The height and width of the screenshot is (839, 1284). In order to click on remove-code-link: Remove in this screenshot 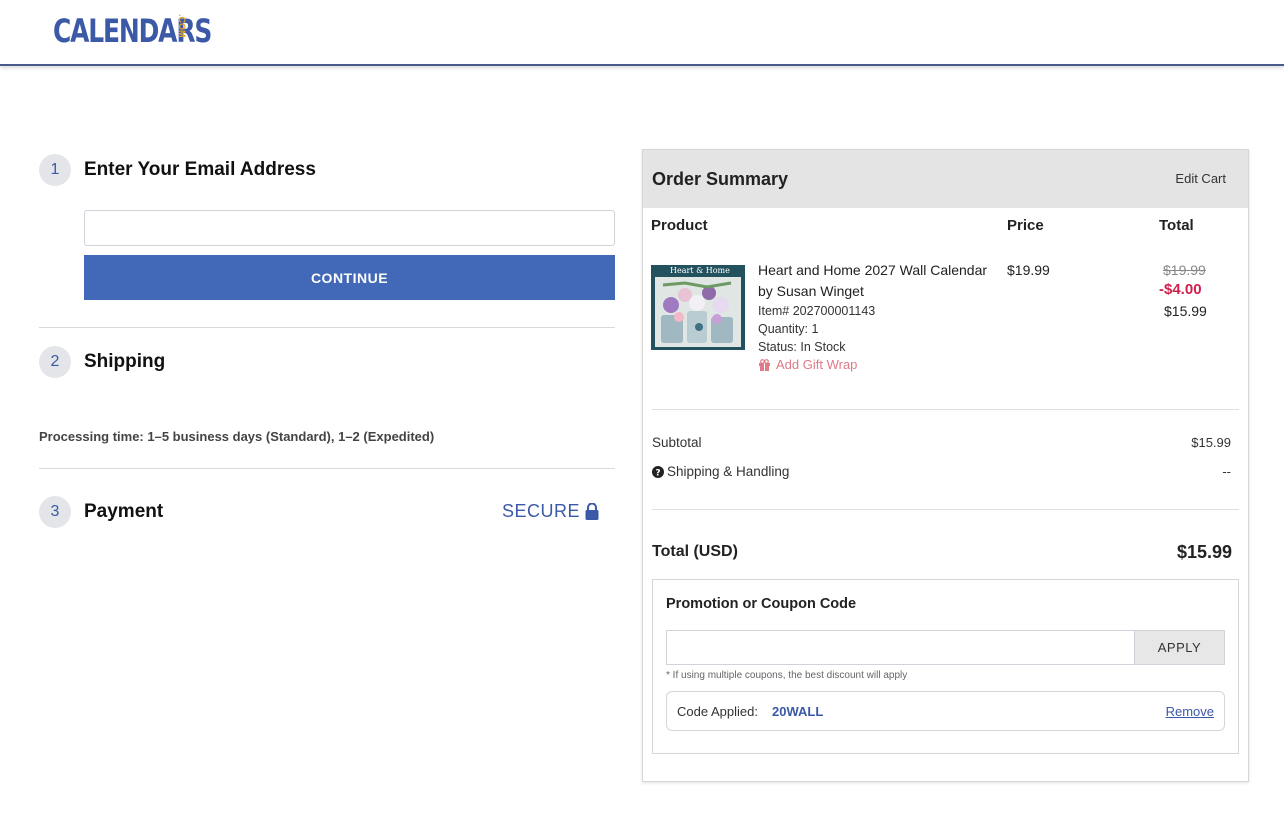, I will do `click(1190, 711)`.